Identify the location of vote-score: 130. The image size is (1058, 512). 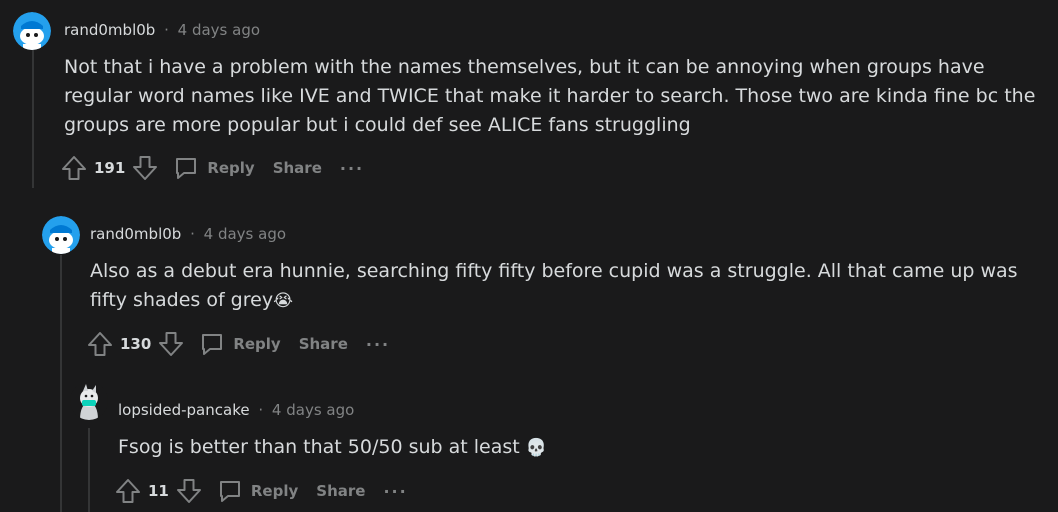
(136, 344).